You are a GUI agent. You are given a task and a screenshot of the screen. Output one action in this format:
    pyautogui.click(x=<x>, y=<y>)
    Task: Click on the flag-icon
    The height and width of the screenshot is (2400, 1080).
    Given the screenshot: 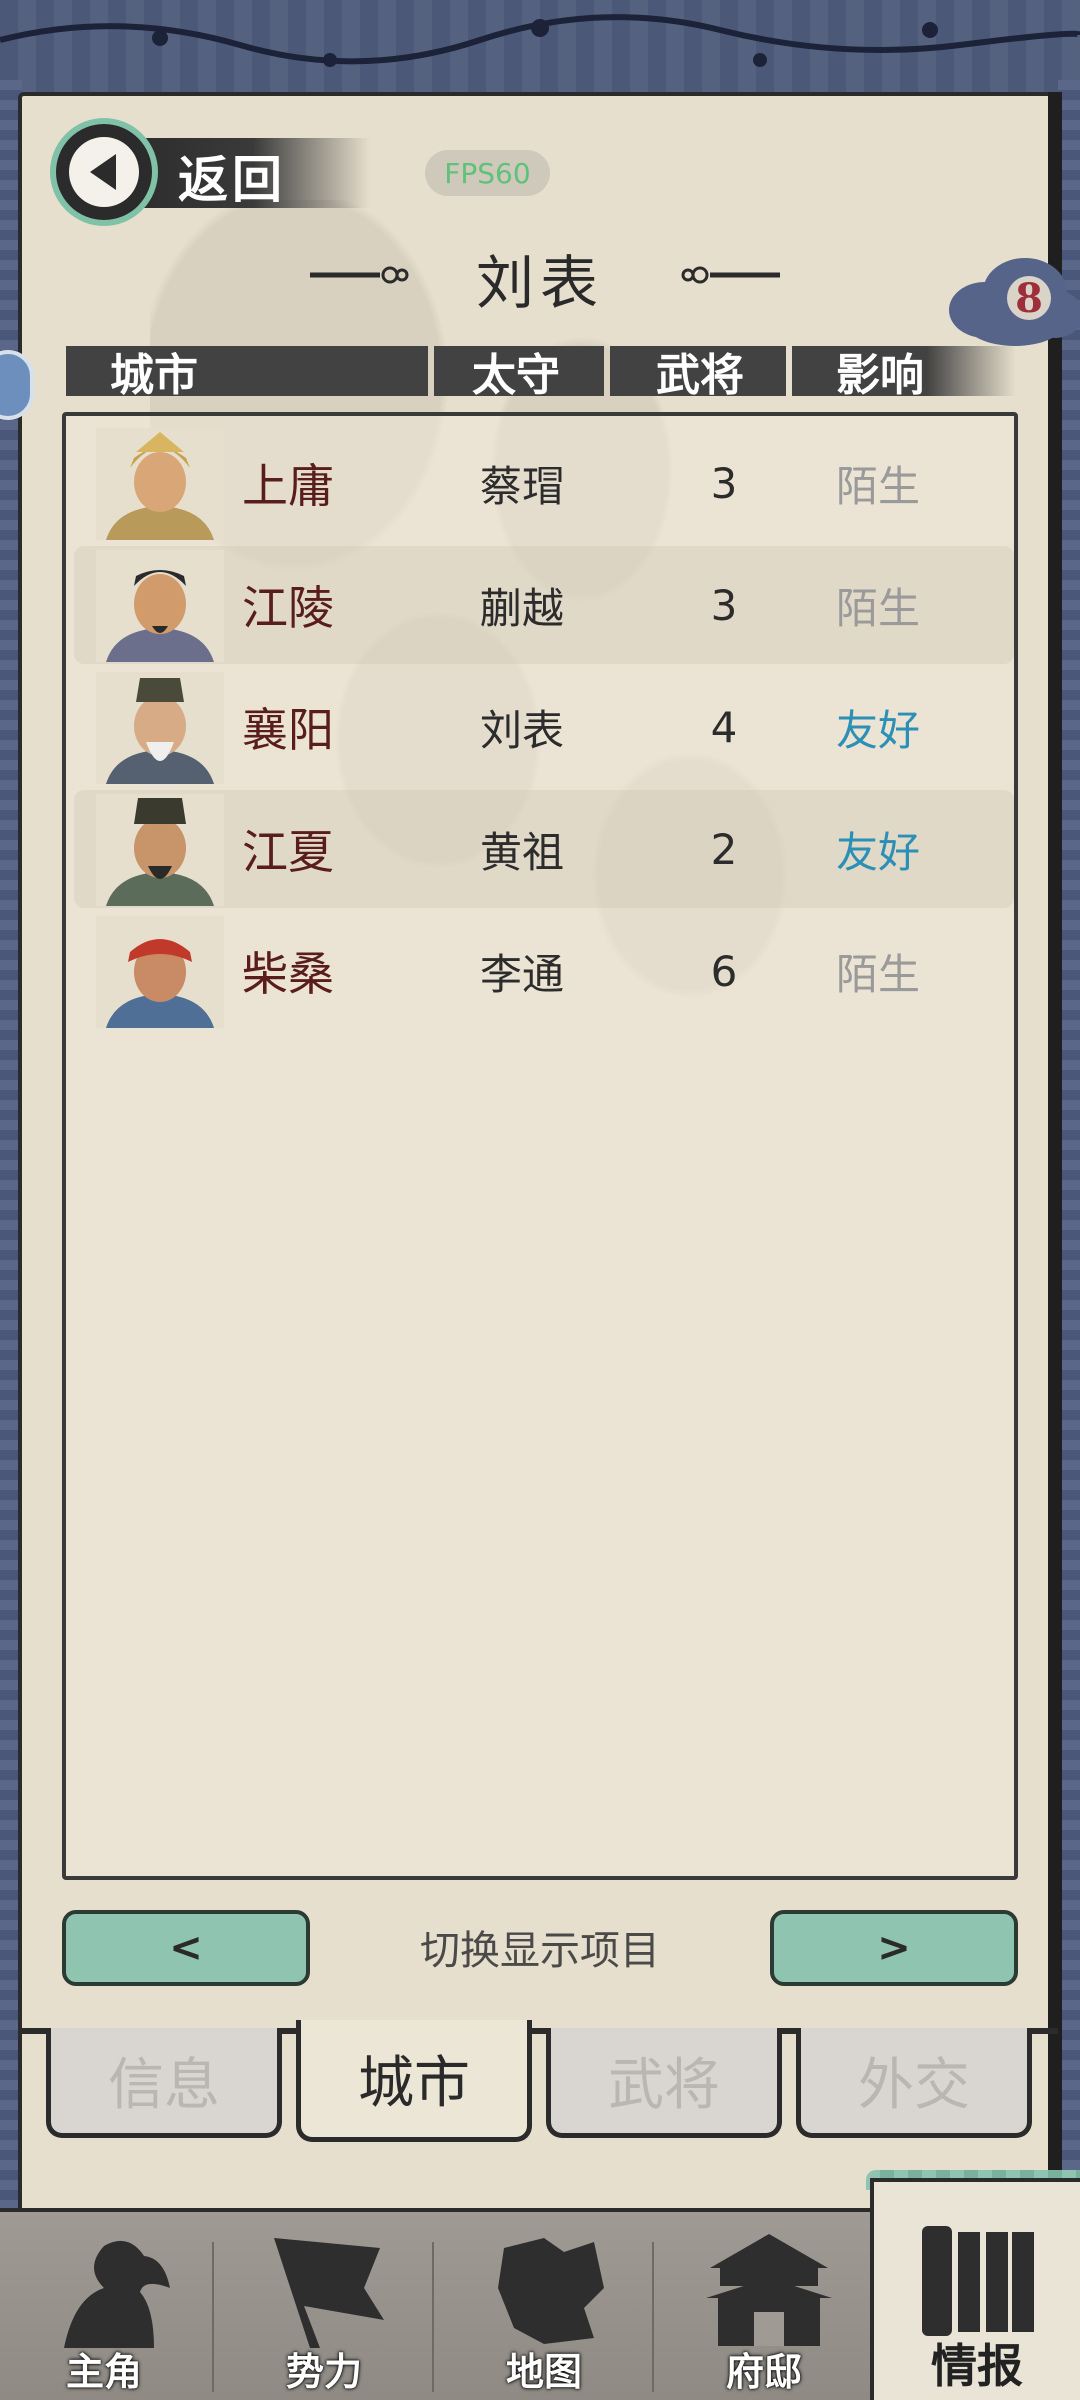 What is the action you would take?
    pyautogui.click(x=329, y=2293)
    